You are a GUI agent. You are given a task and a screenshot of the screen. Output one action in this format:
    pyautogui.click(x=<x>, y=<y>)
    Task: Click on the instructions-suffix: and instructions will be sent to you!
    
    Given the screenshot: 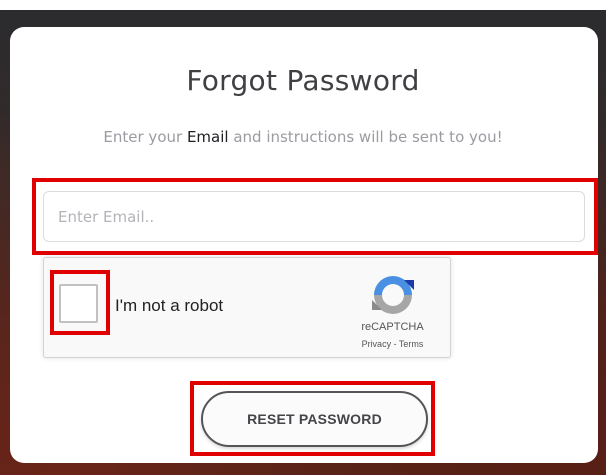 What is the action you would take?
    pyautogui.click(x=365, y=137)
    